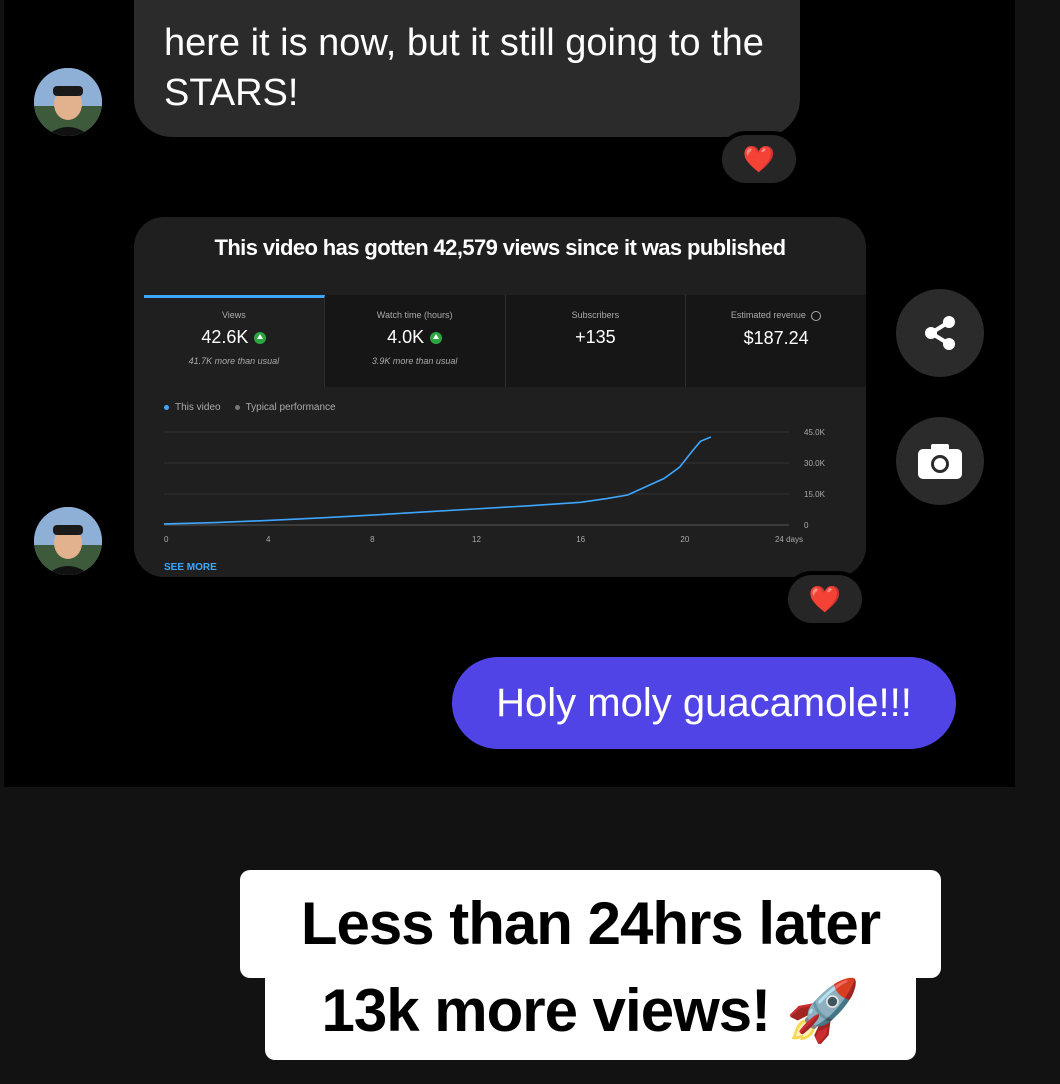  What do you see at coordinates (437, 480) in the screenshot?
I see `series-line` at bounding box center [437, 480].